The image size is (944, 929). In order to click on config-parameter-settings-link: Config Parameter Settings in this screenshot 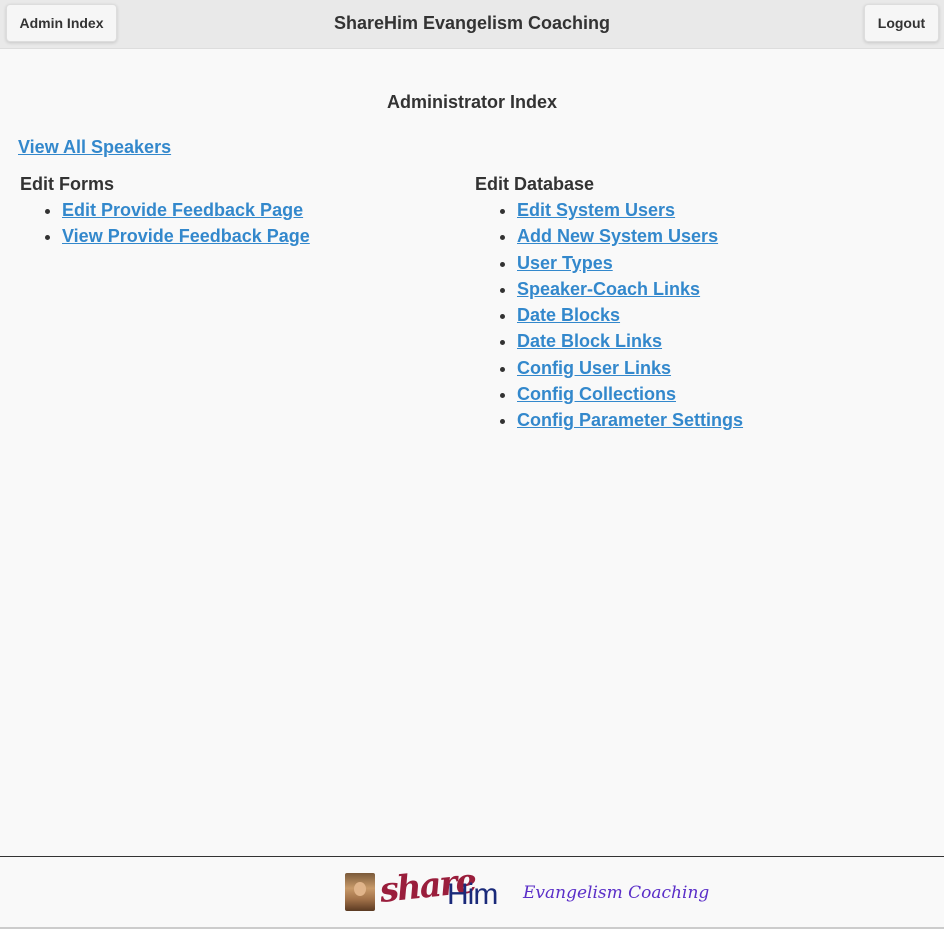, I will do `click(630, 420)`.